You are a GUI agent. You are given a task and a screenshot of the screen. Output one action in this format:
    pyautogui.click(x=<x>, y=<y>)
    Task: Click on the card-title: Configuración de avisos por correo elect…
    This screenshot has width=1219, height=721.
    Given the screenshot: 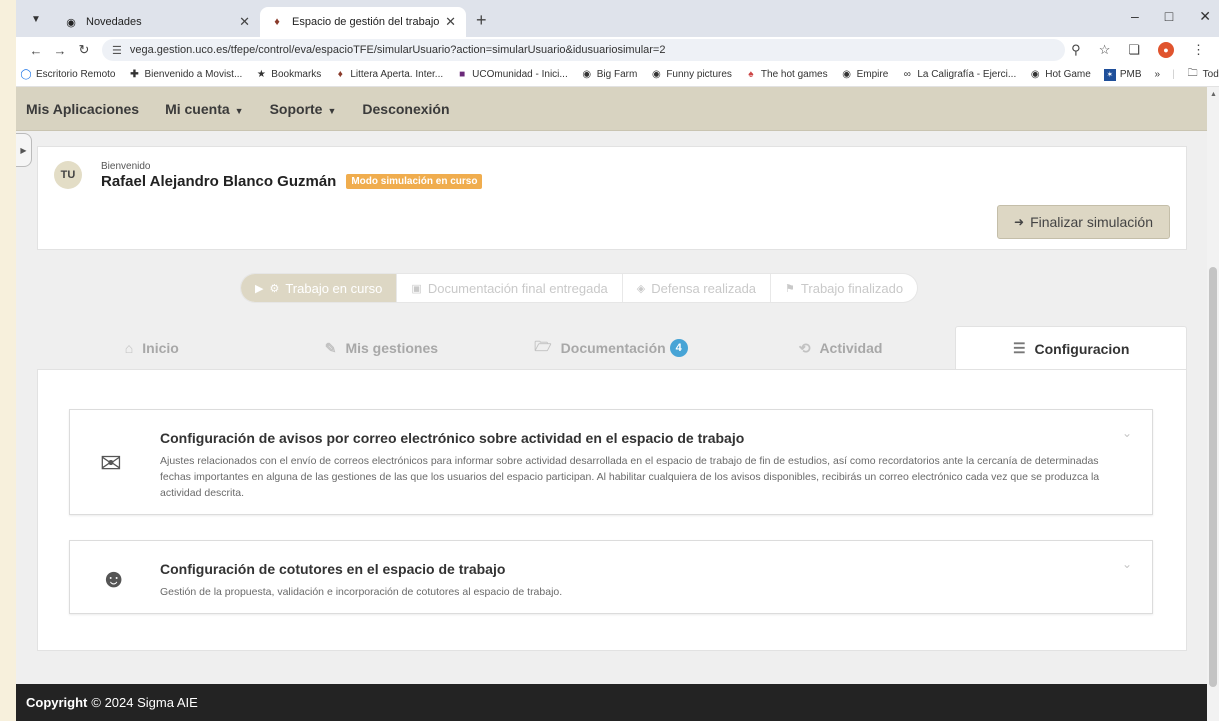 What is the action you would take?
    pyautogui.click(x=452, y=438)
    